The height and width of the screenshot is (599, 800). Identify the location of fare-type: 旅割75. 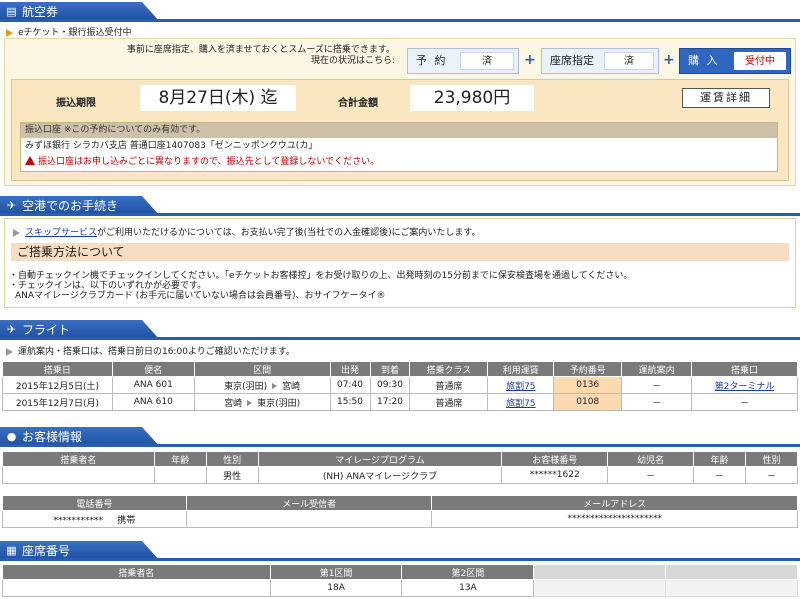
(521, 402).